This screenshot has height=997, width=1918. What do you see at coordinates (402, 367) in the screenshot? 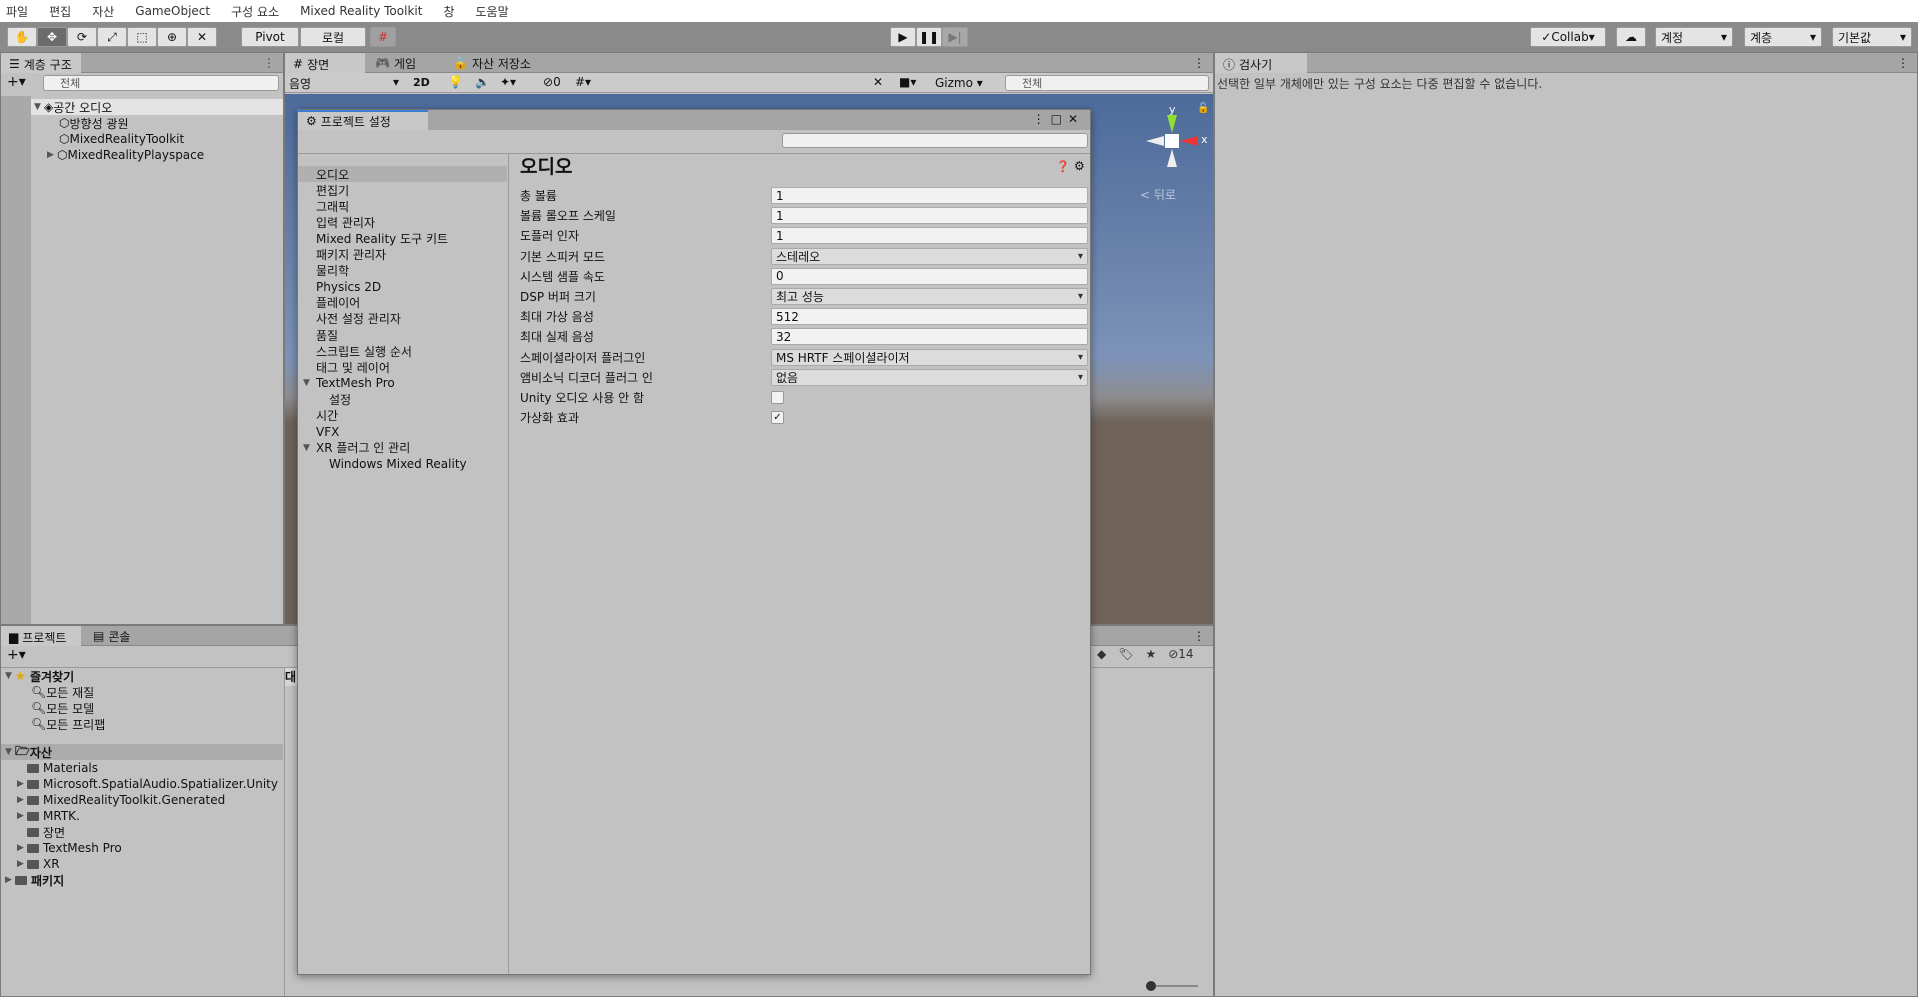
I see `settings-nav-item: 태그 및 레이어` at bounding box center [402, 367].